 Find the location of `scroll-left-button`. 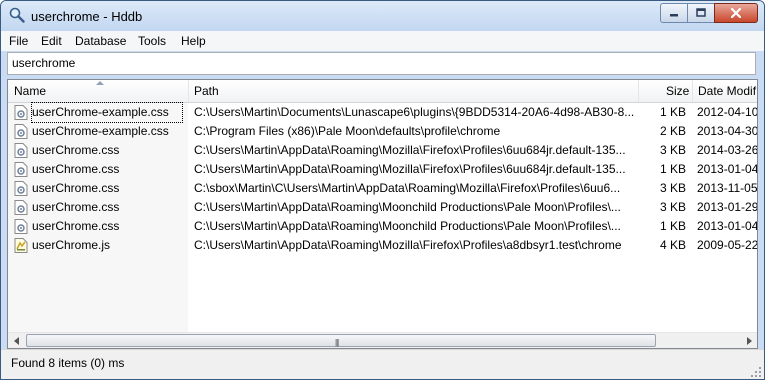

scroll-left-button is located at coordinates (16, 340).